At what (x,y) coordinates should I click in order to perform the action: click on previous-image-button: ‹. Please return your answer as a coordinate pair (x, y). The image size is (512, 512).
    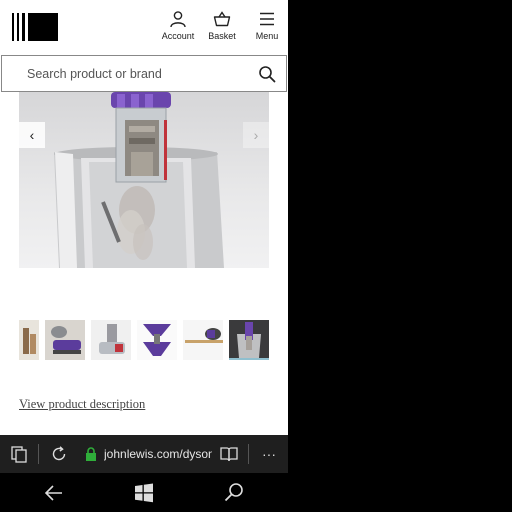
    Looking at the image, I should click on (32, 135).